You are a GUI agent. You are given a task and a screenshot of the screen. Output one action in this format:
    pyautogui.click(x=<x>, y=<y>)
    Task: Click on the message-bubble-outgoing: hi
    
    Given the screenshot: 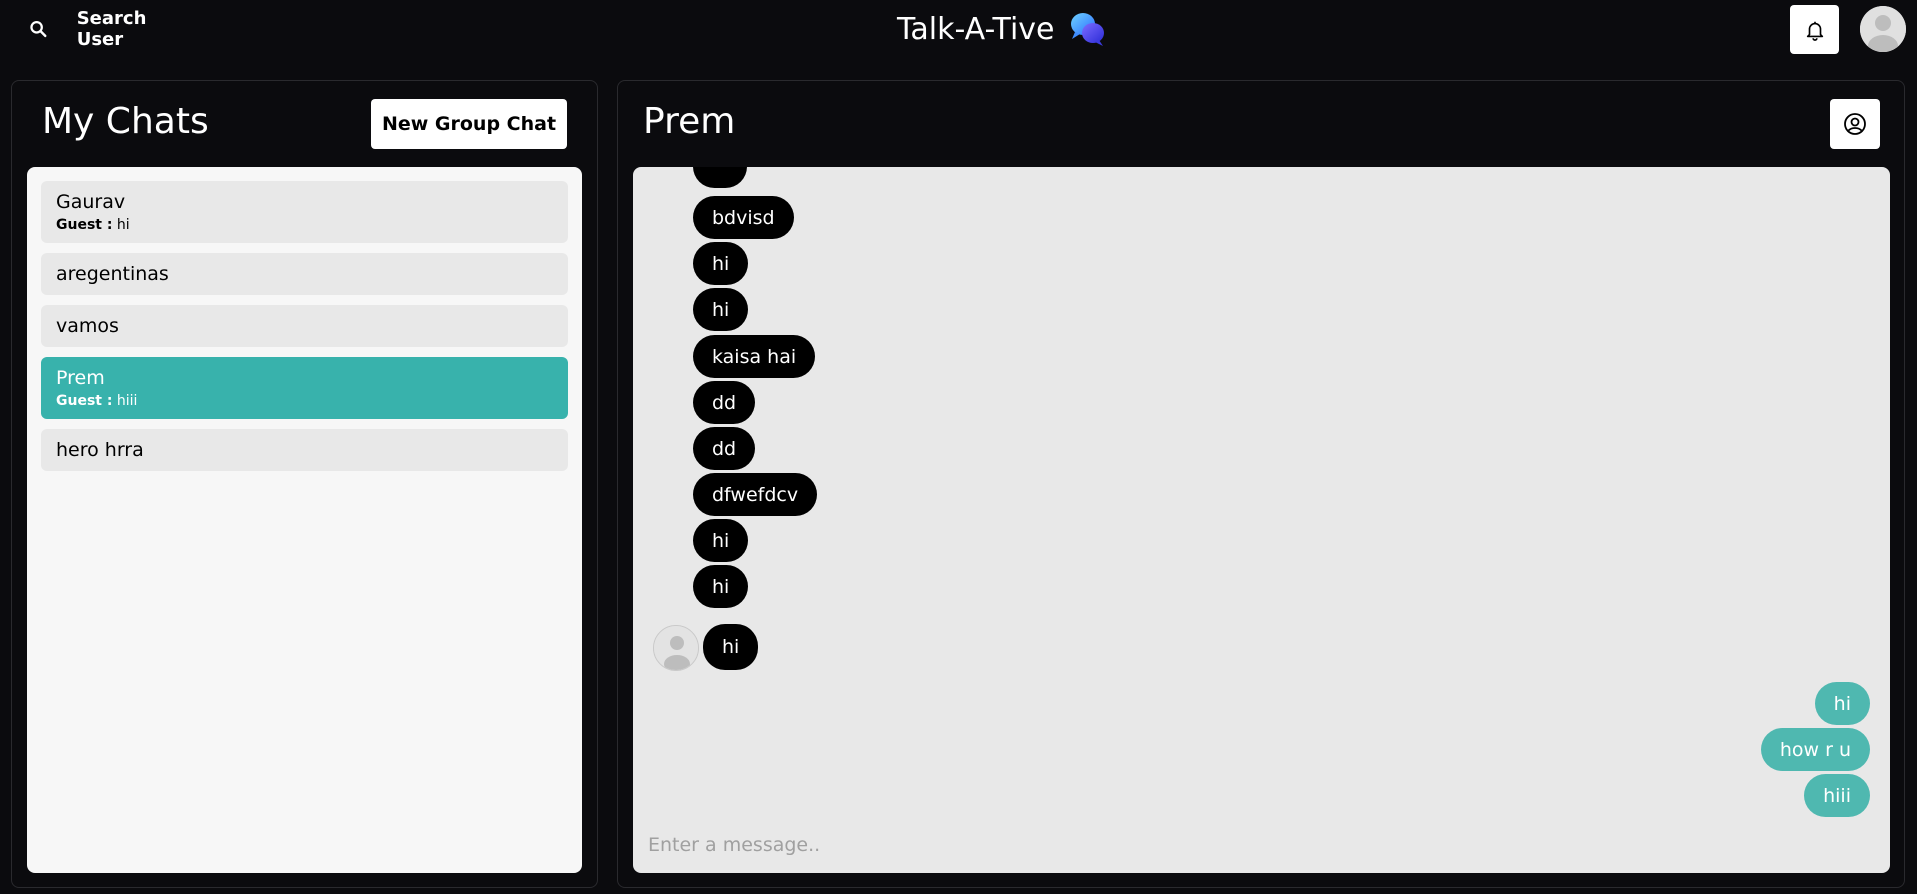 What is the action you would take?
    pyautogui.click(x=1842, y=703)
    